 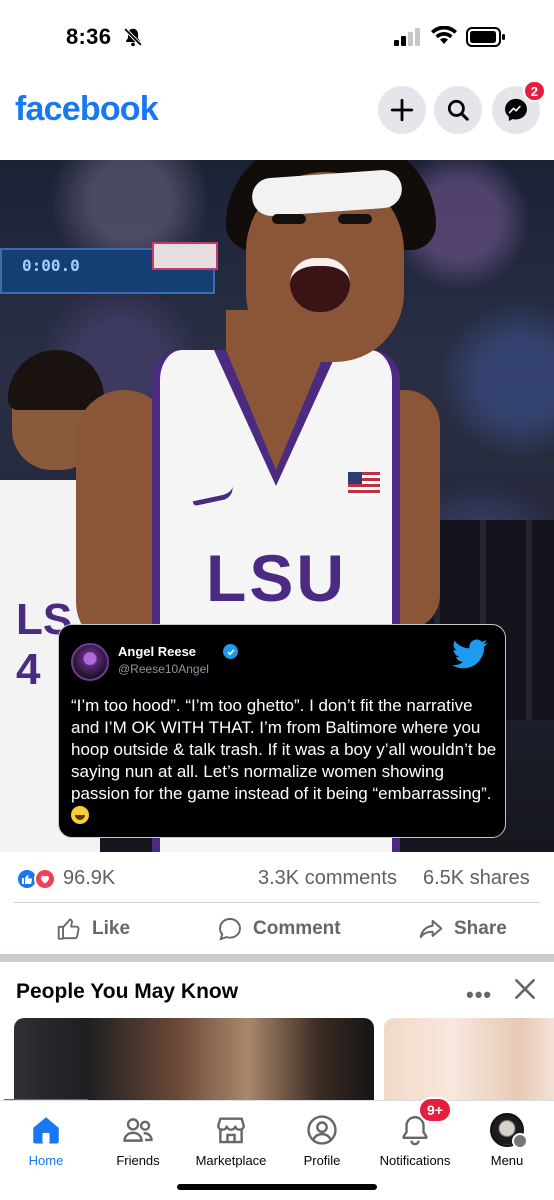 What do you see at coordinates (51, 265) in the screenshot?
I see `scoreboard-digits: 0:00.0` at bounding box center [51, 265].